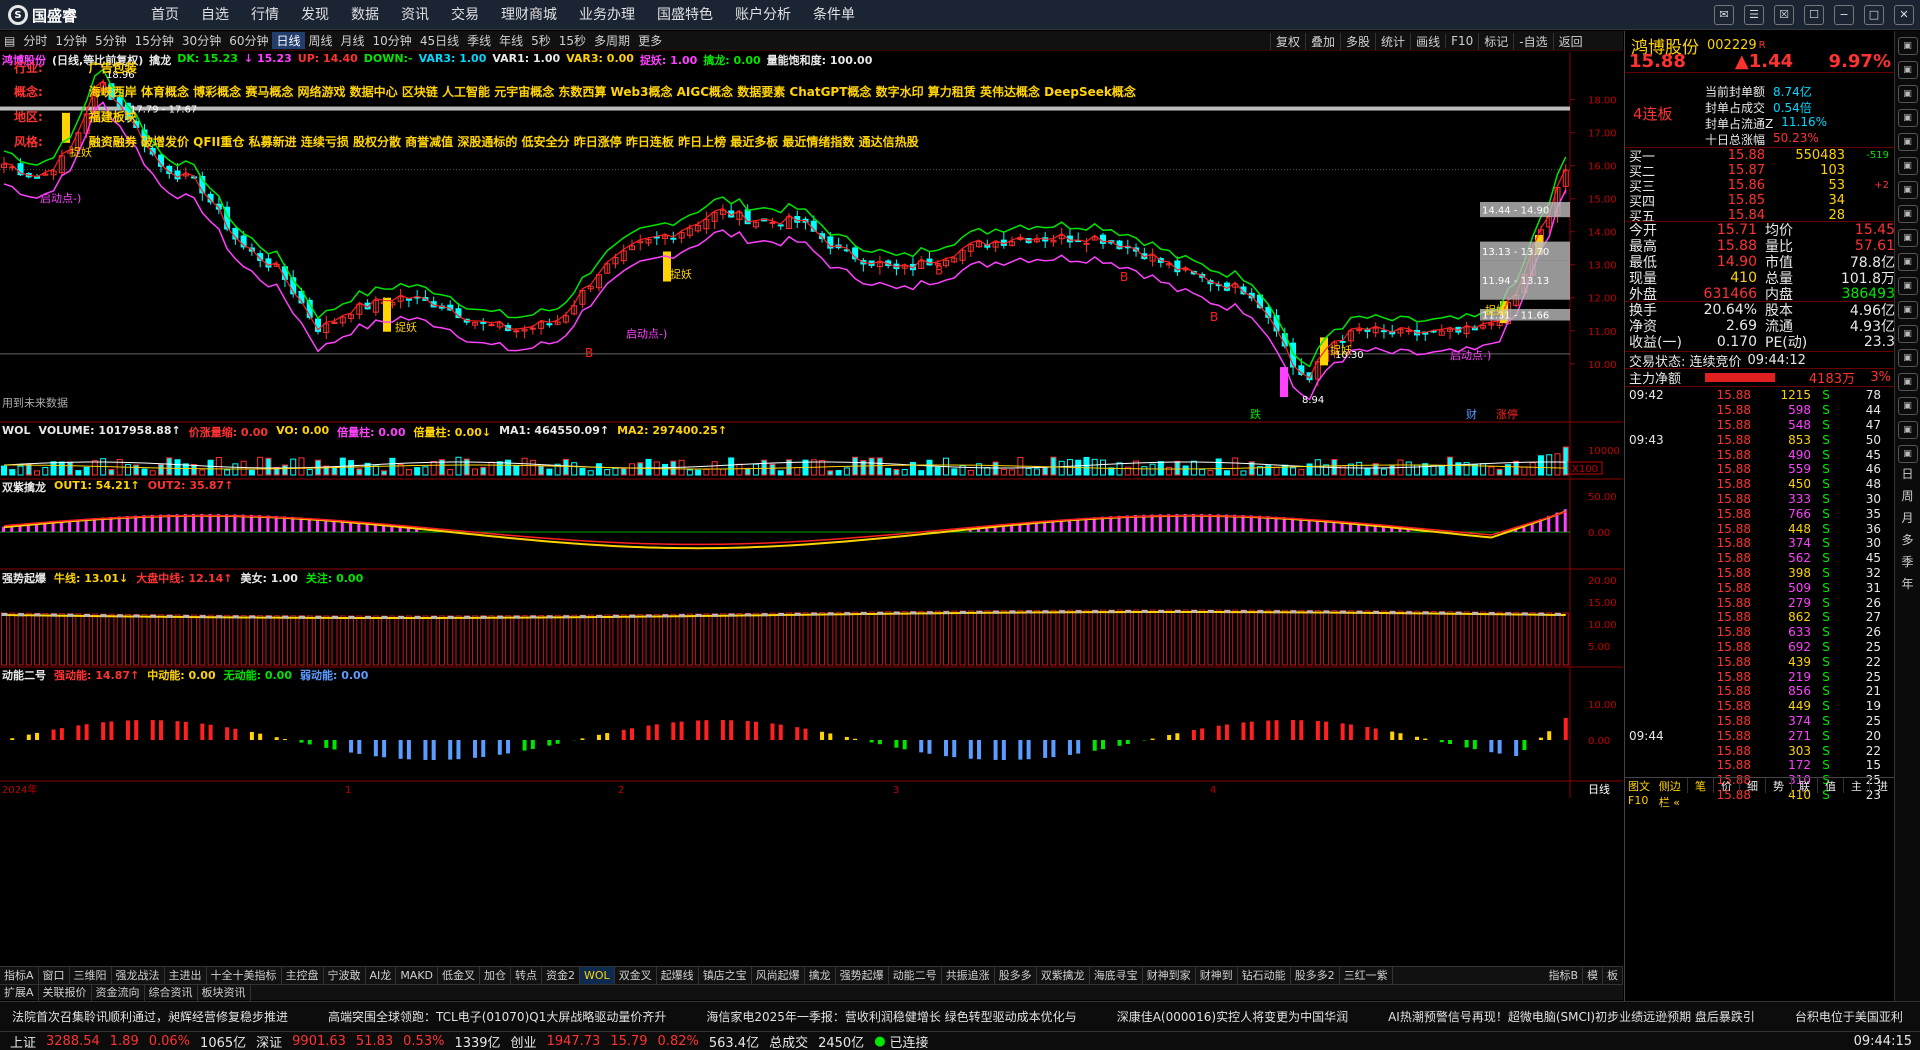 The width and height of the screenshot is (1920, 1050). I want to click on indicator-tab: 镇店之宝, so click(725, 975).